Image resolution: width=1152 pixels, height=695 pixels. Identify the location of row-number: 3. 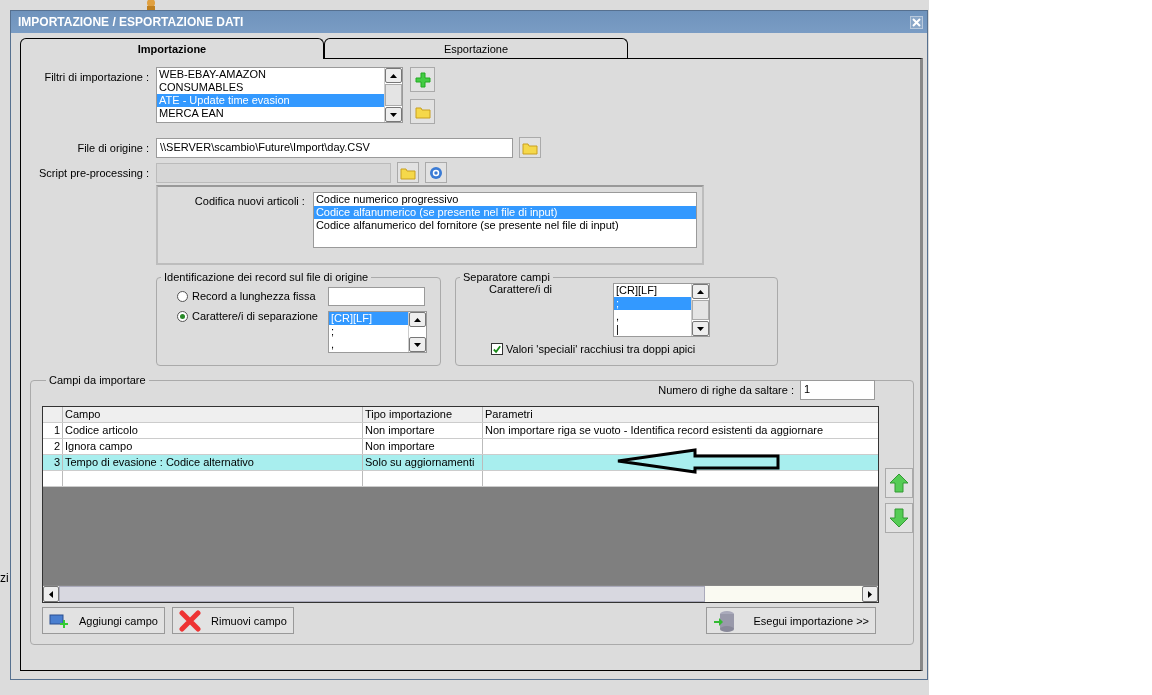
(53, 462).